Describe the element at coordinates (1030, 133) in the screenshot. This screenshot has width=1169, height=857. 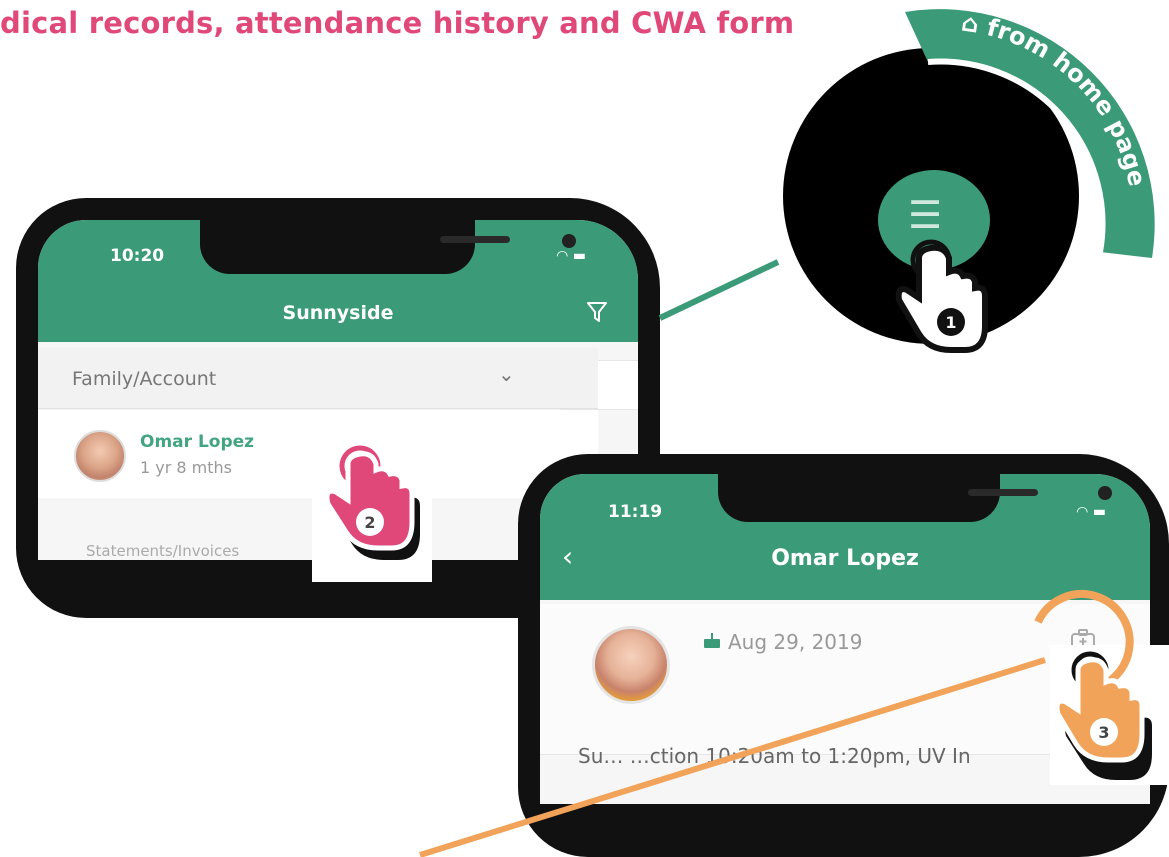
I see `arc-banner: ⌂ from home page` at that location.